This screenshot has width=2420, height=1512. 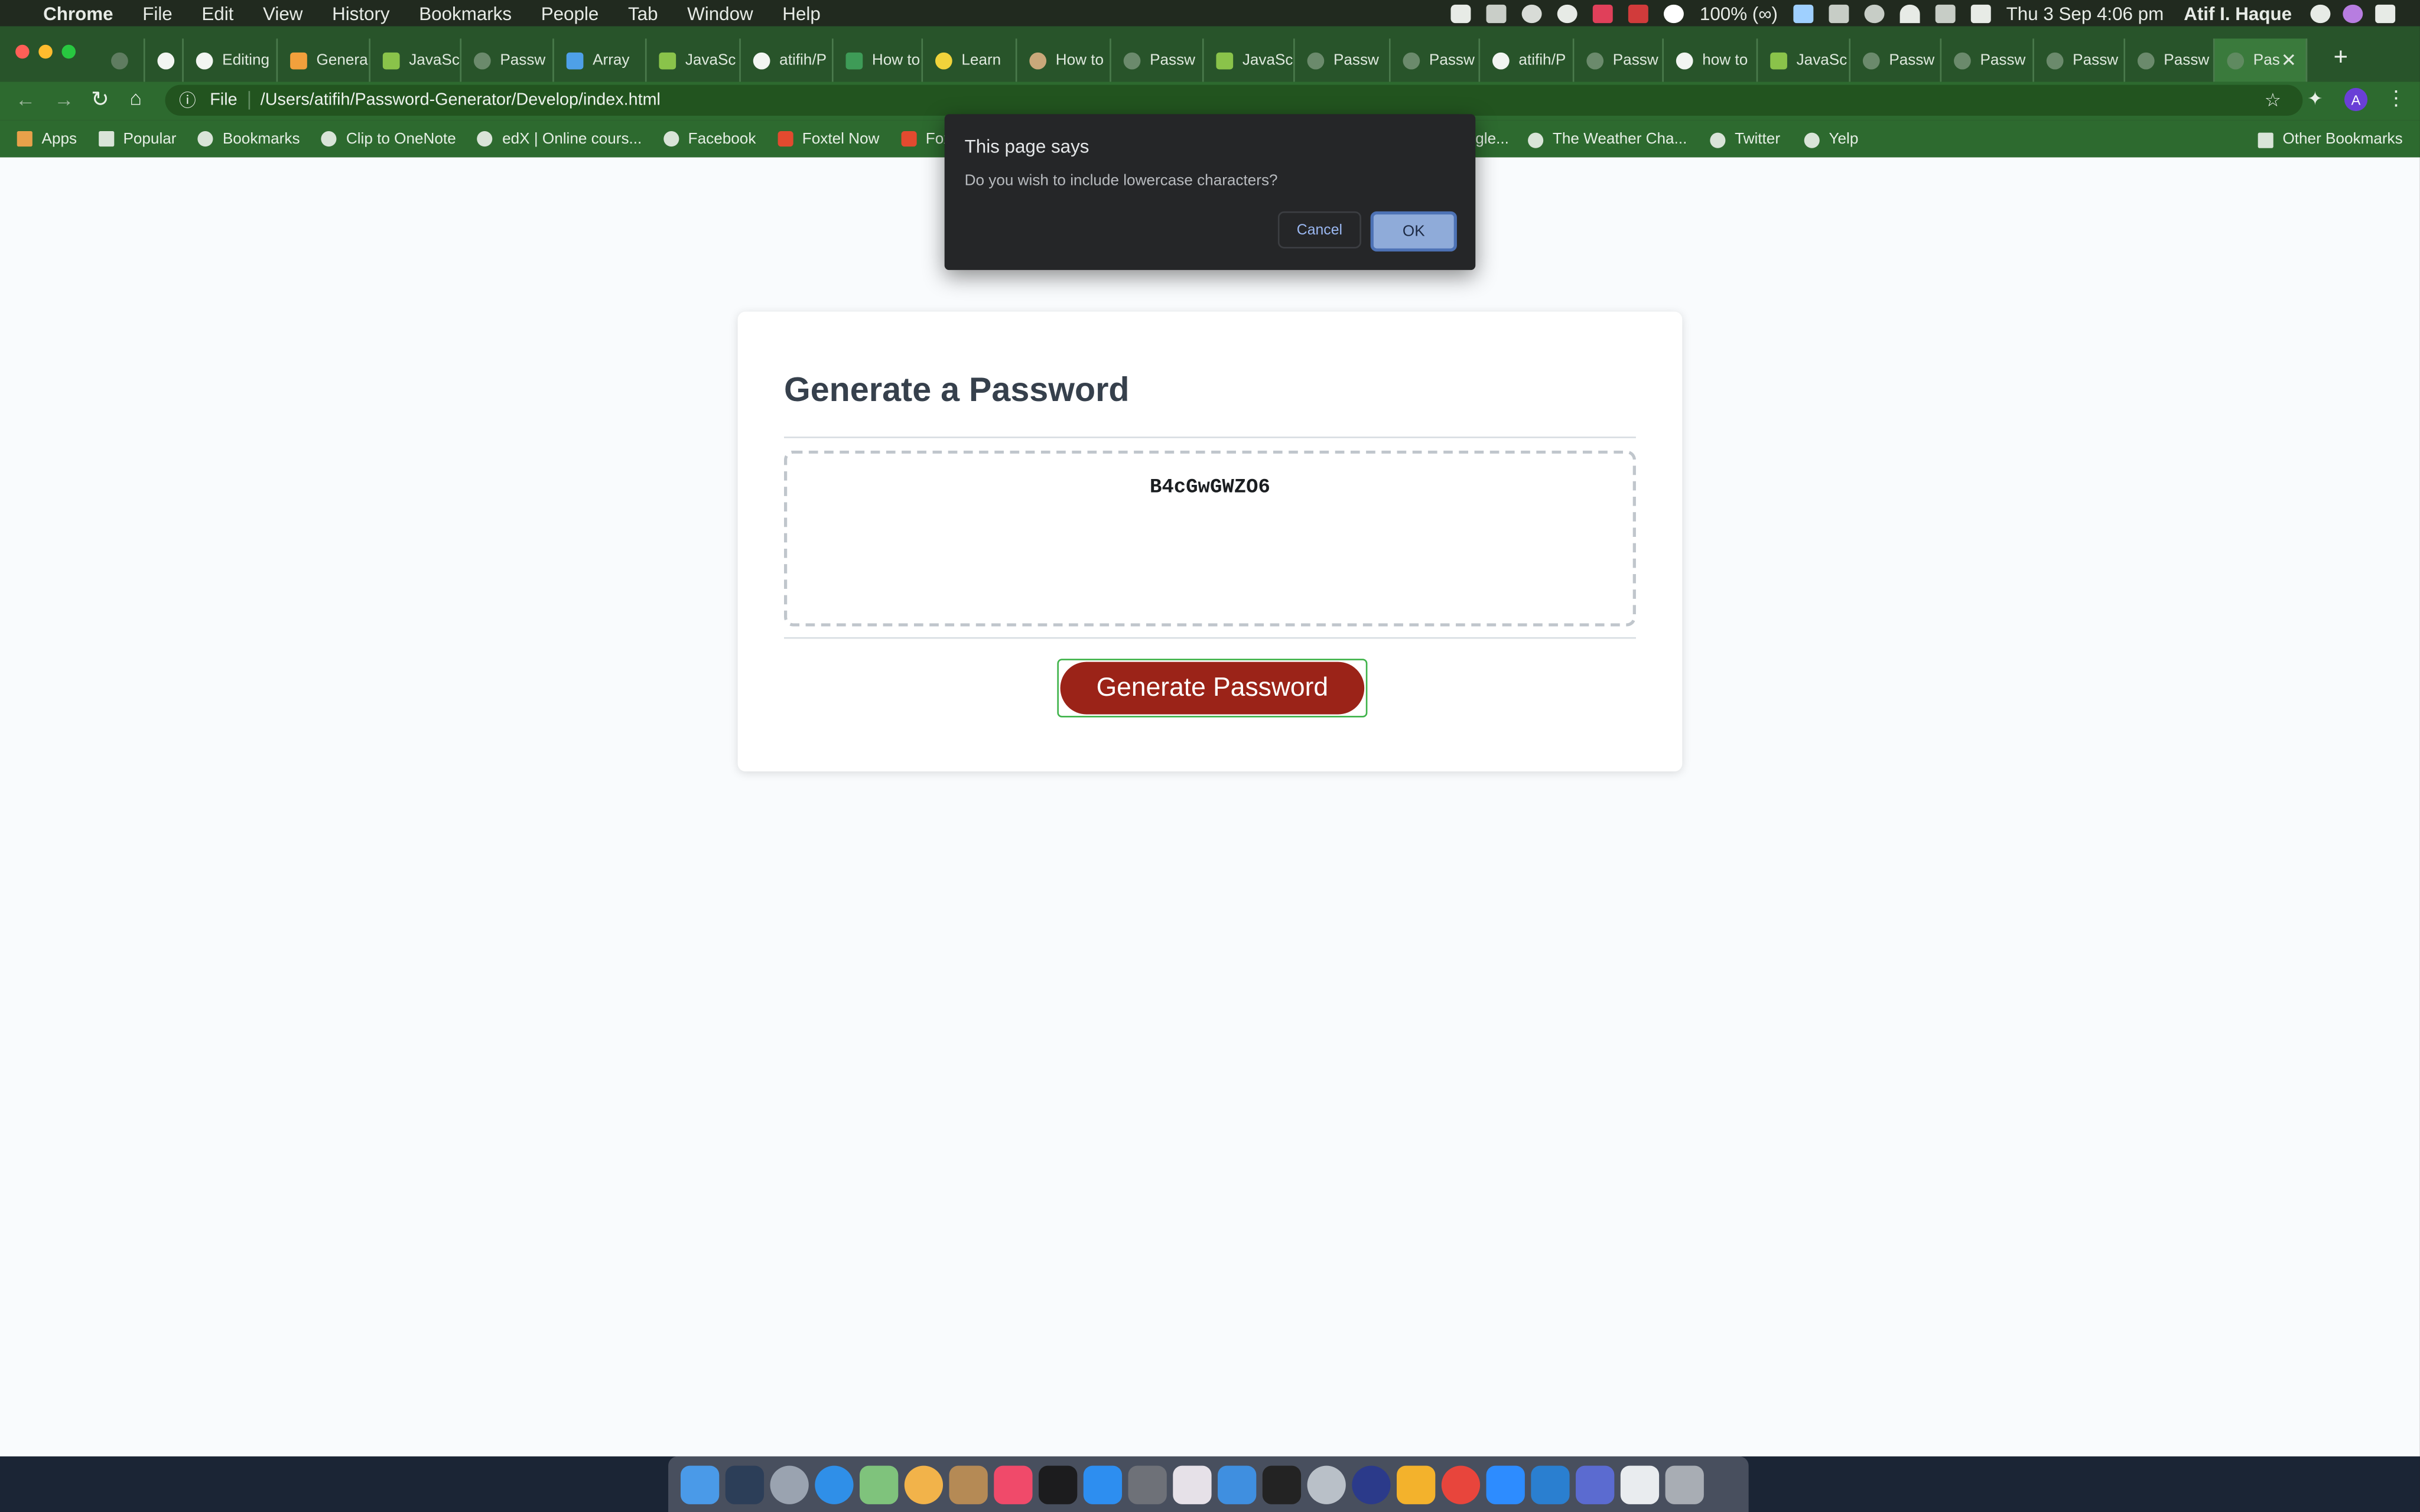 What do you see at coordinates (1192, 1484) in the screenshot?
I see `slack-icon` at bounding box center [1192, 1484].